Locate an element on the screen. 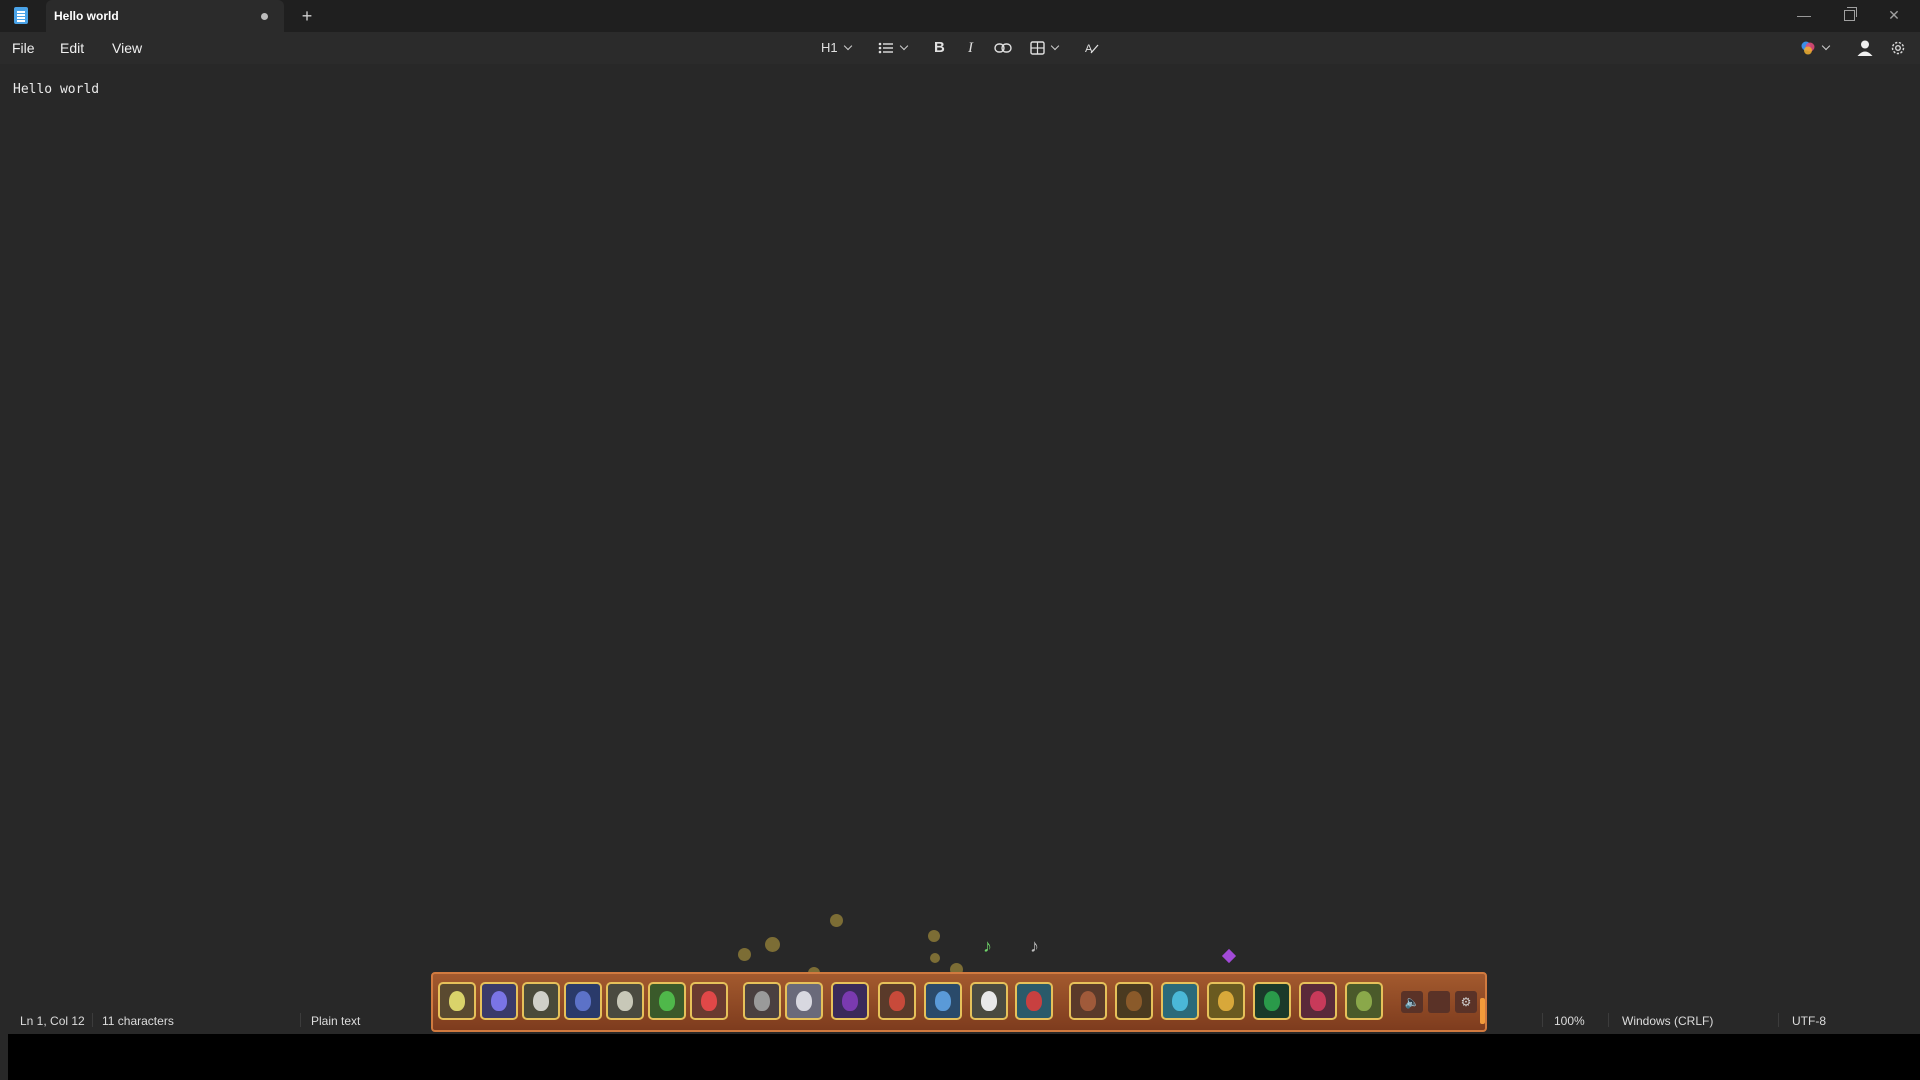 Image resolution: width=1920 pixels, height=1080 pixels. minimize-button: — is located at coordinates (1804, 15).